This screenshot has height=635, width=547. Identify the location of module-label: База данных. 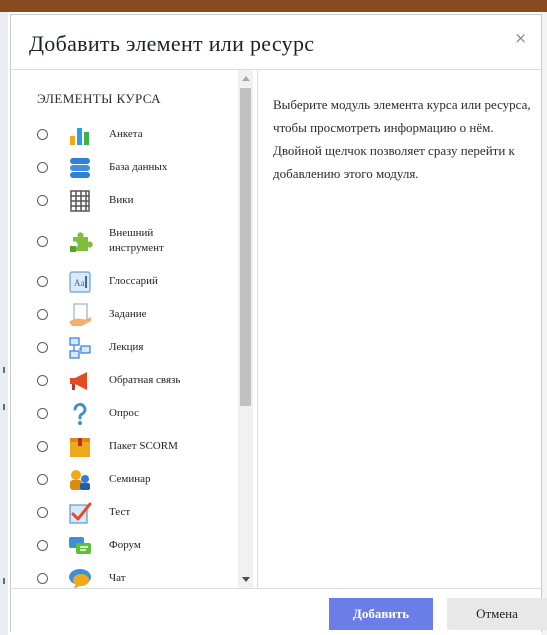
(138, 167).